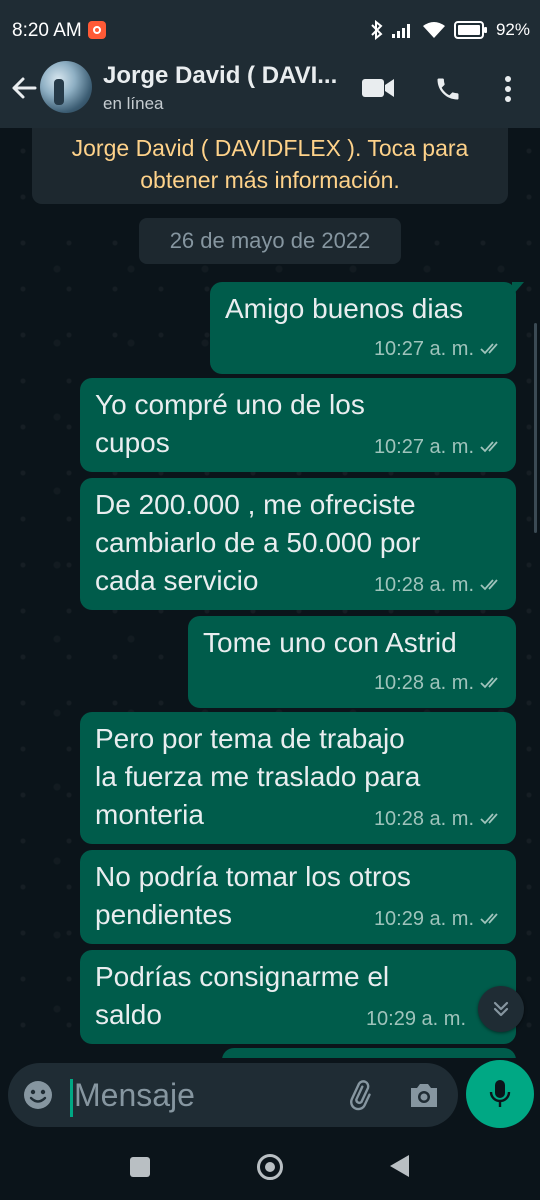 The height and width of the screenshot is (1200, 540). Describe the element at coordinates (298, 425) in the screenshot. I see `message-bubble: Yo compré uno de los cupos 10:27 a. m.` at that location.